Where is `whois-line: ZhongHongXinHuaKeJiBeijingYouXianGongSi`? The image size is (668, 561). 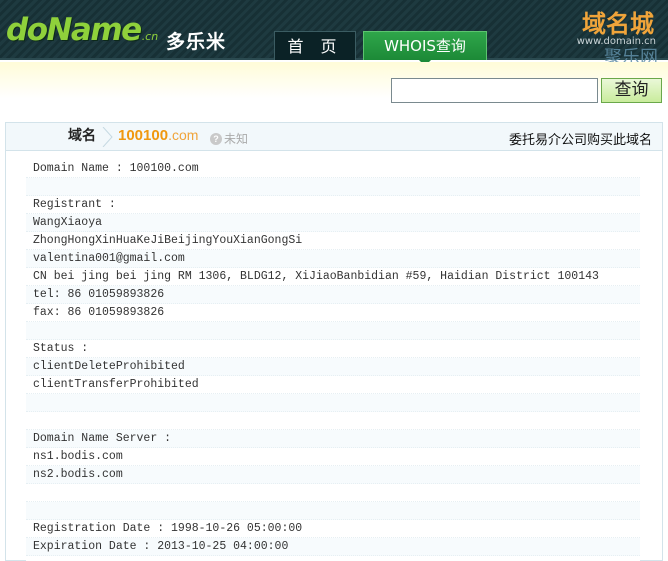 whois-line: ZhongHongXinHuaKeJiBeijingYouXianGongSi is located at coordinates (333, 241).